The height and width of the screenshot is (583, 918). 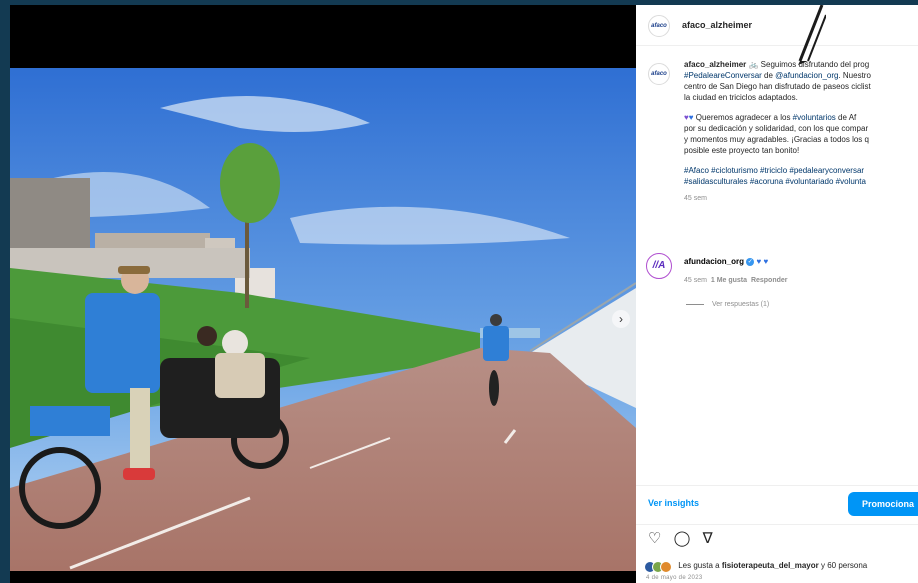 I want to click on post-date: 4 de mayo de 2023, so click(x=674, y=578).